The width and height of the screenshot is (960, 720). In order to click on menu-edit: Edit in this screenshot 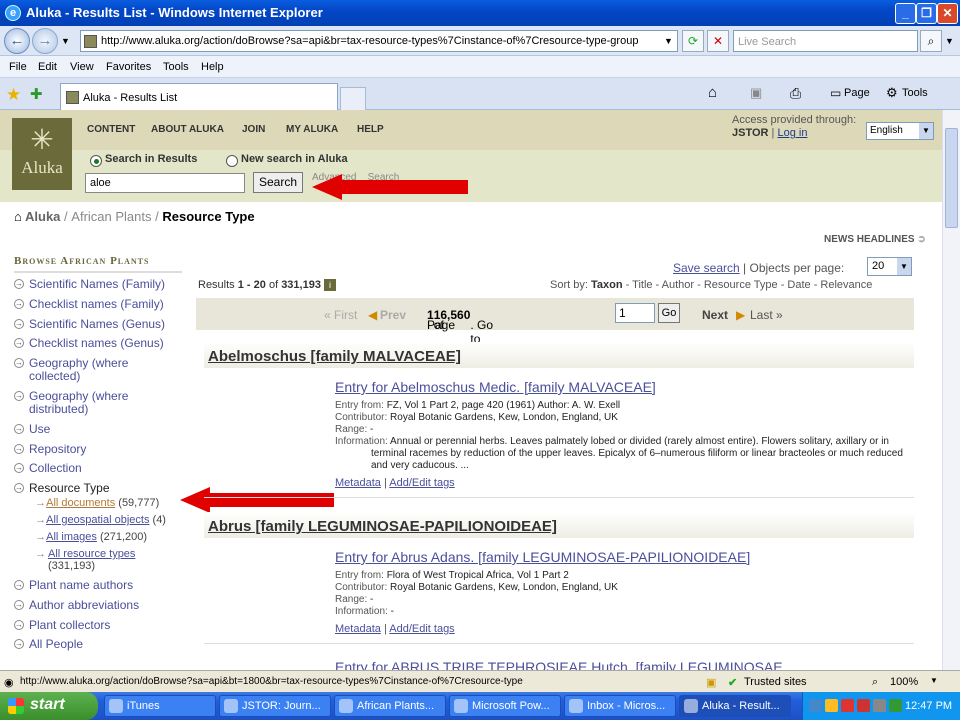, I will do `click(47, 67)`.